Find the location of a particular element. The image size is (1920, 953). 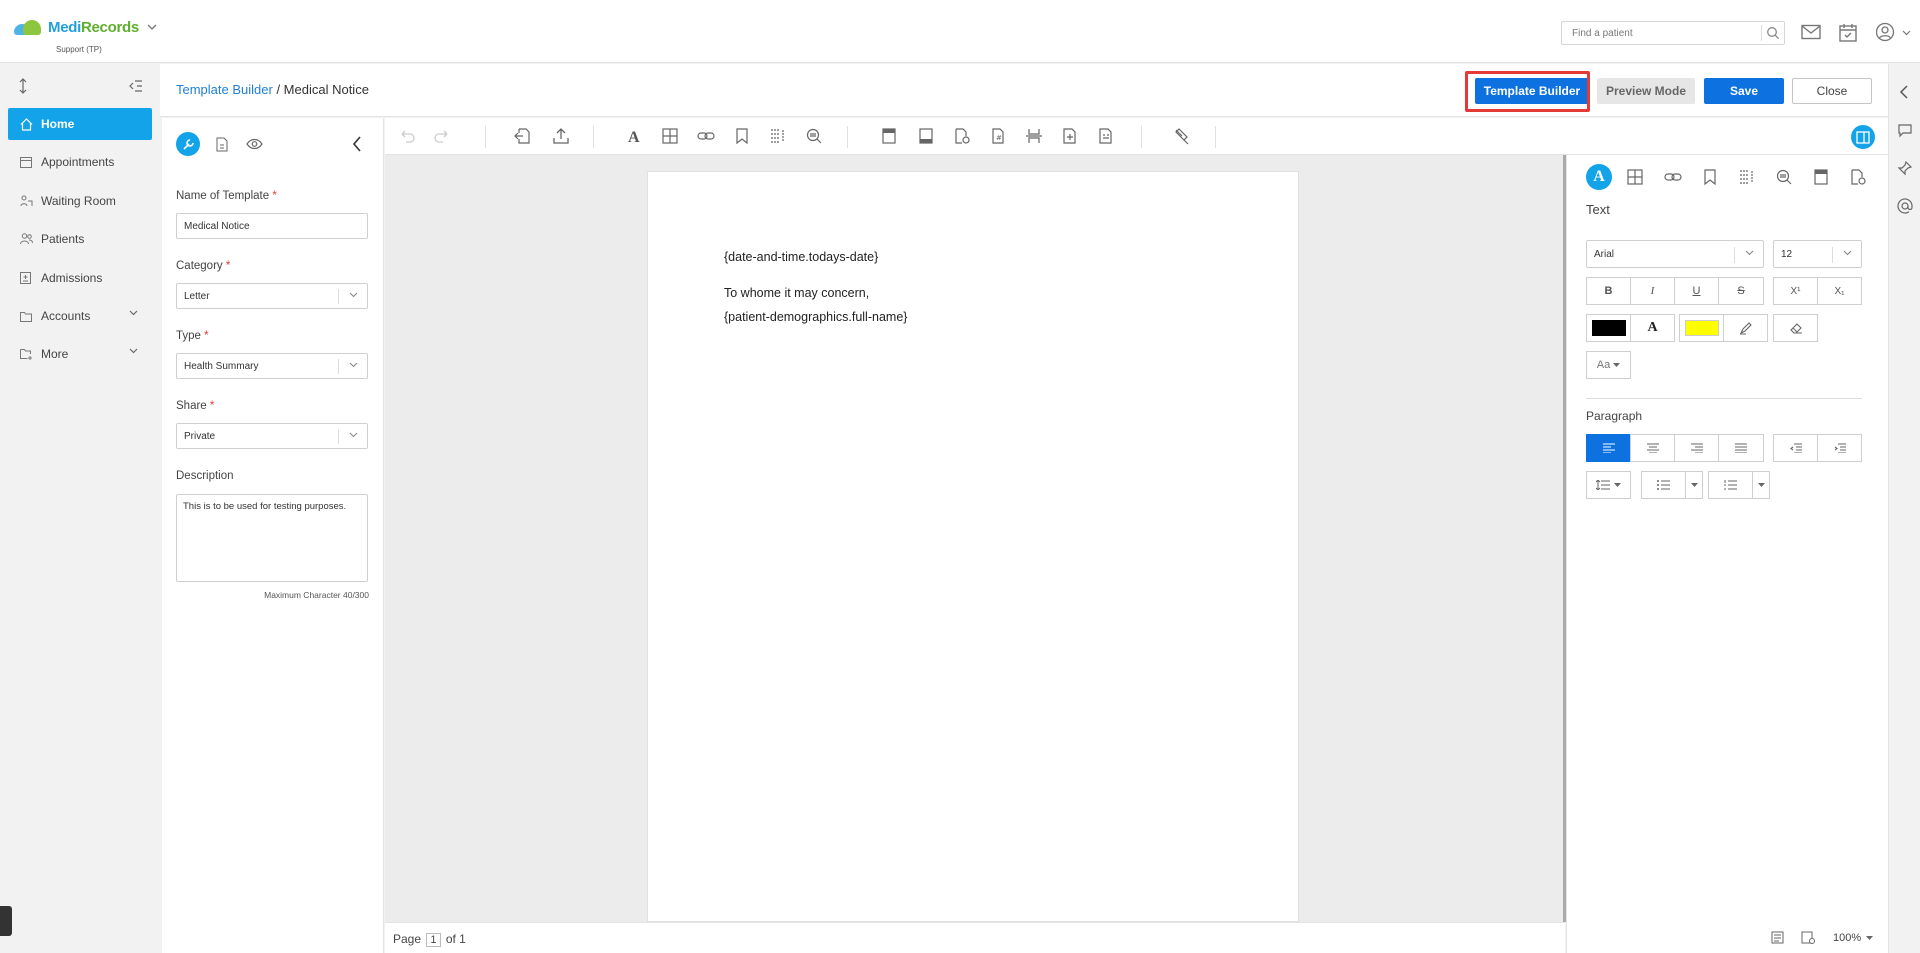

sidebar-item-accounts: Accounts is located at coordinates (80, 316).